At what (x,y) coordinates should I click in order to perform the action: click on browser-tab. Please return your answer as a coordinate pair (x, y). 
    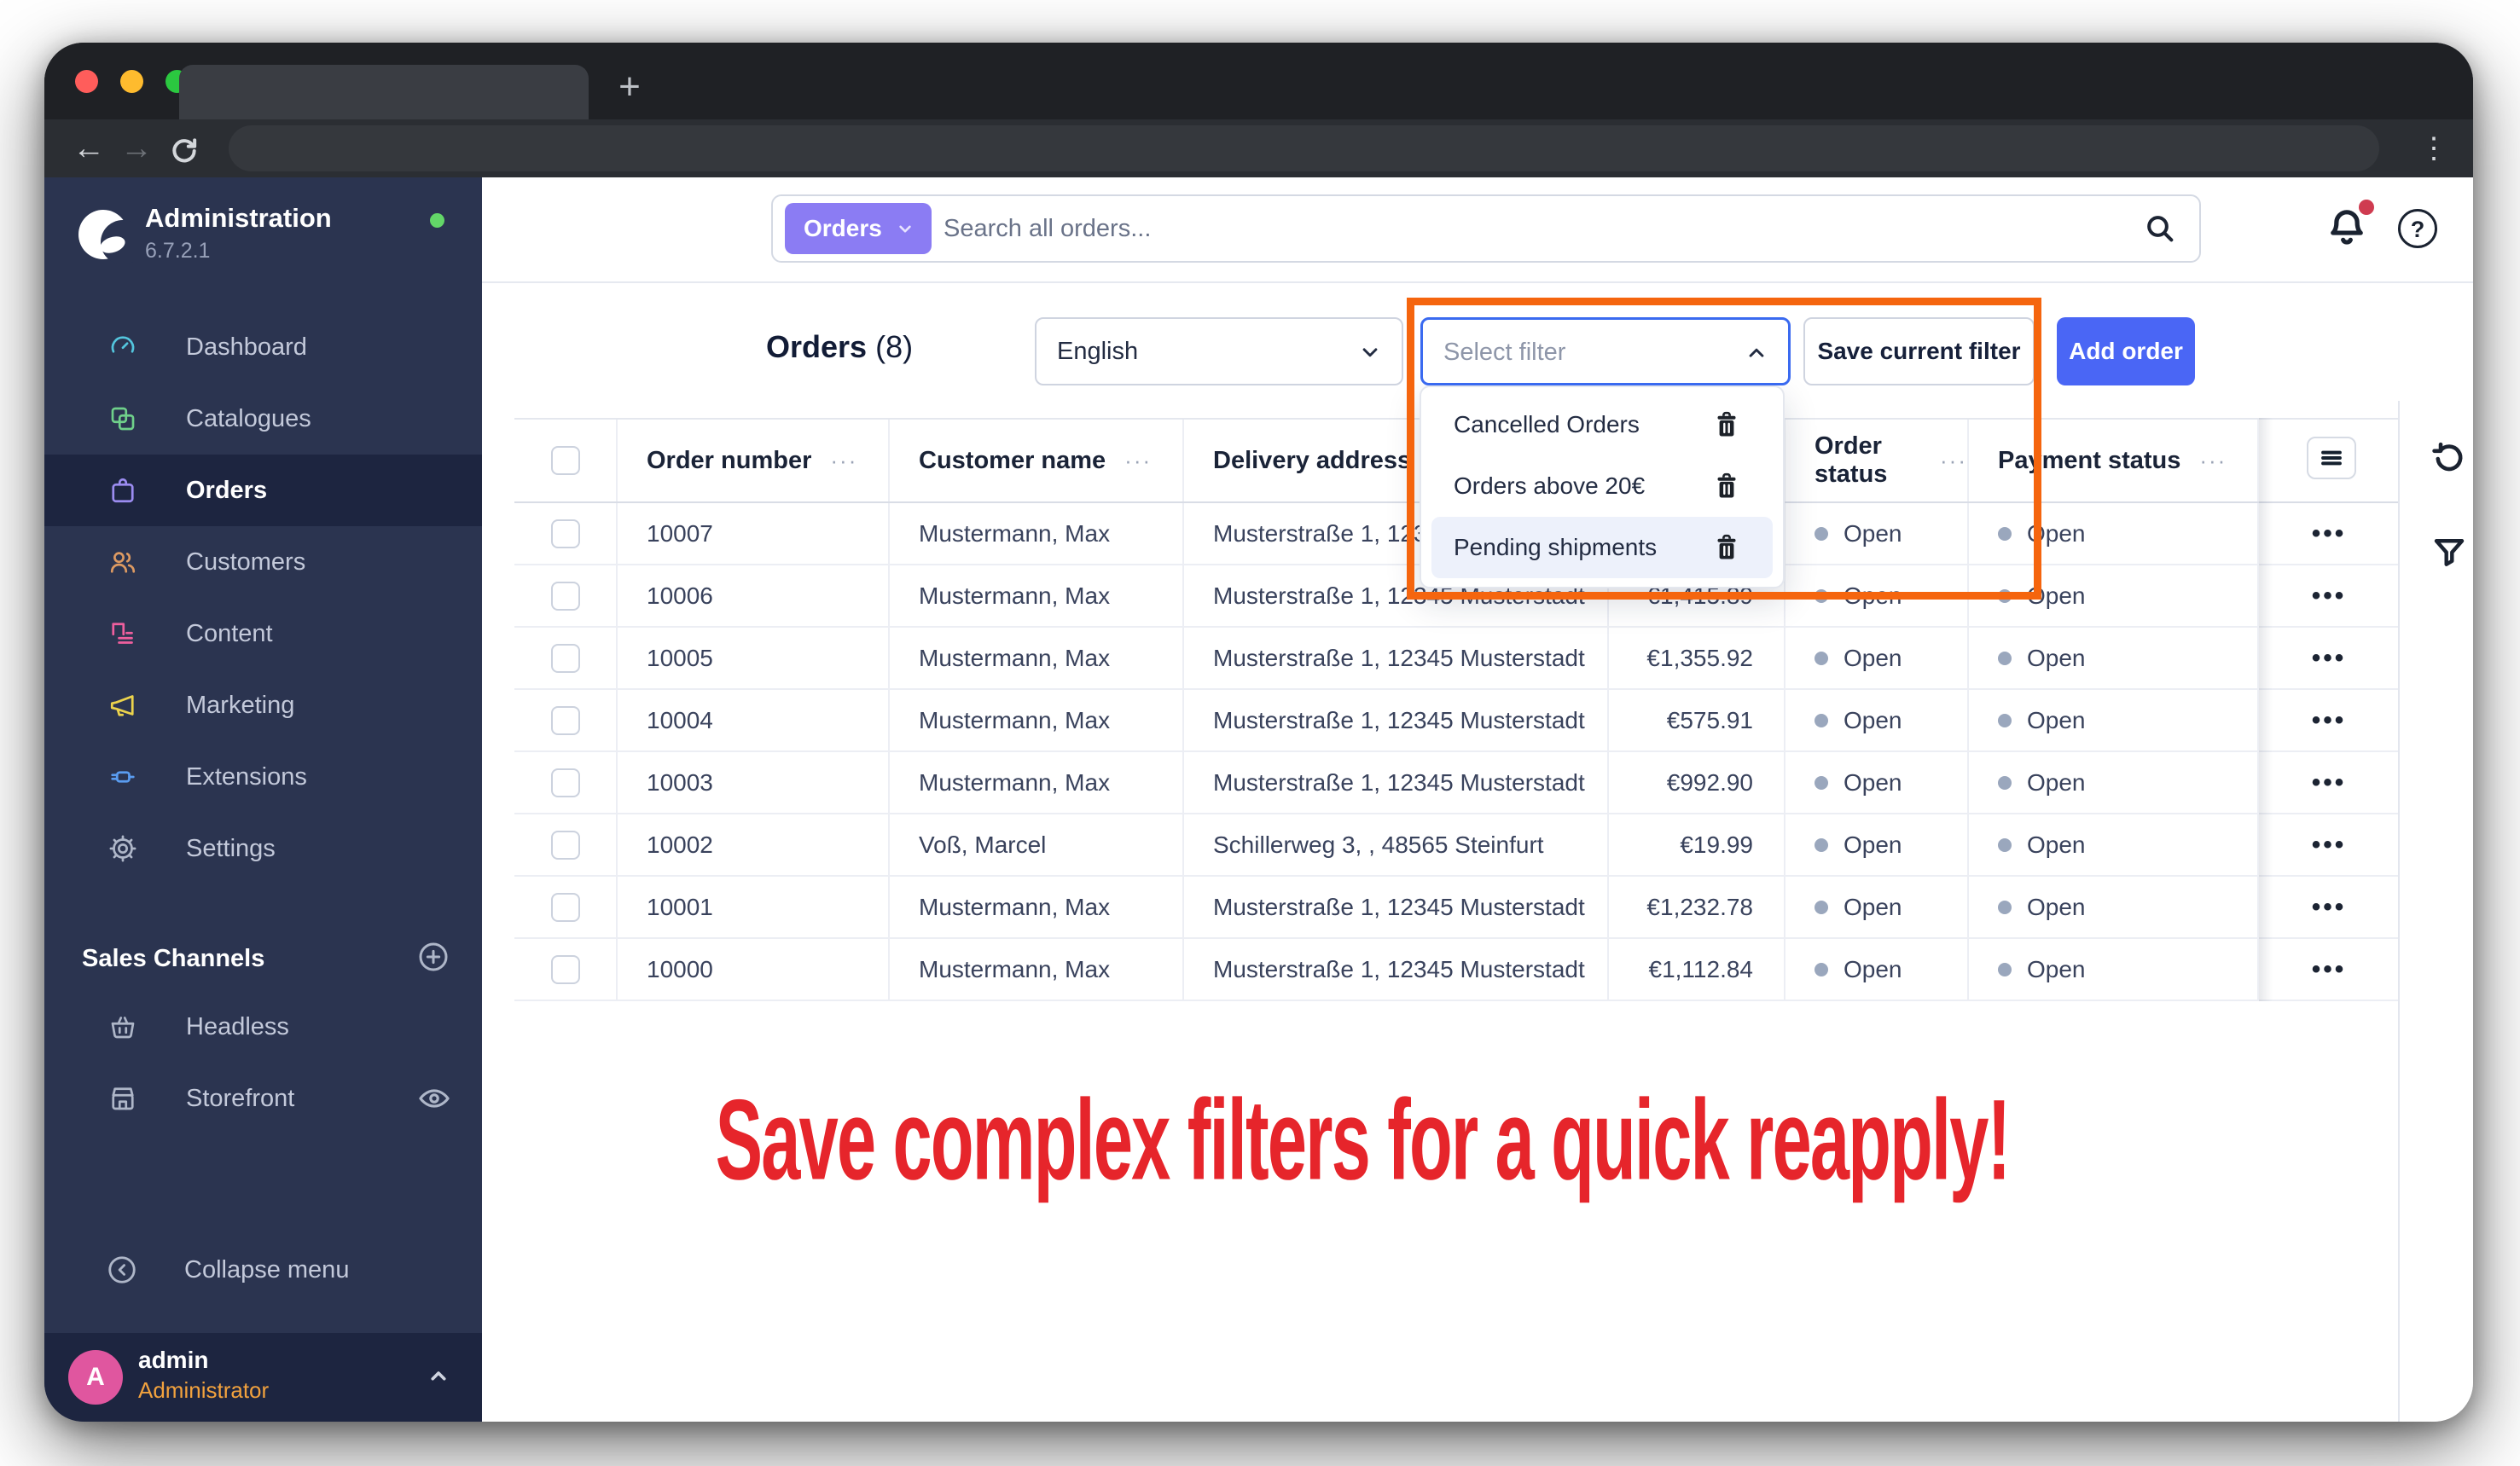
    Looking at the image, I should click on (384, 92).